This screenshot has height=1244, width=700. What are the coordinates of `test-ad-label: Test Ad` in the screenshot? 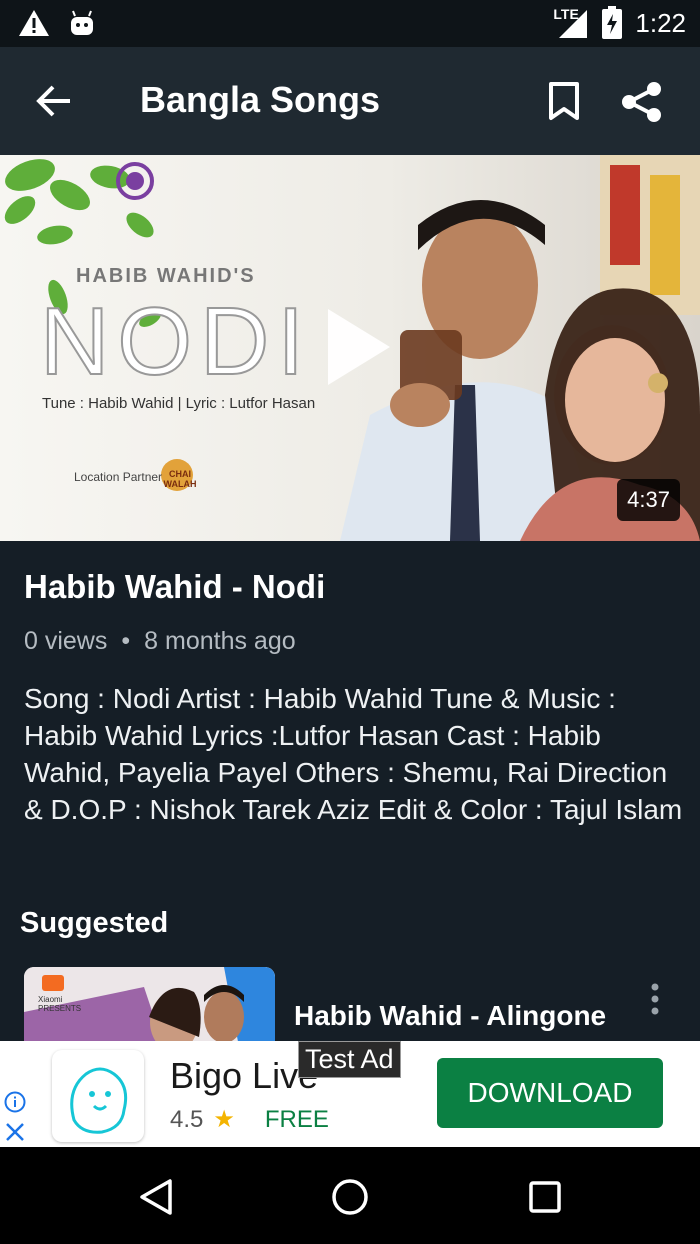 It's located at (349, 1059).